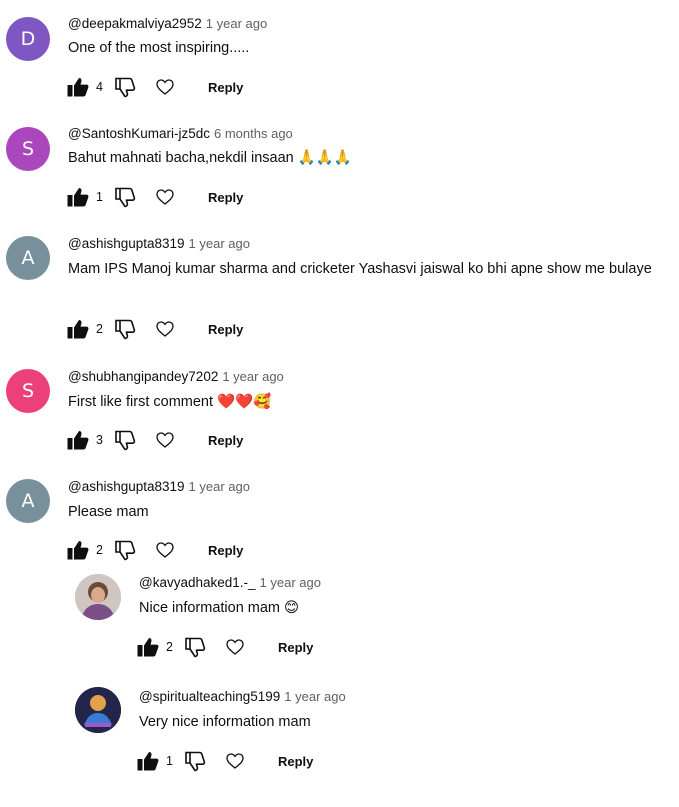 This screenshot has width=679, height=807. What do you see at coordinates (170, 402) in the screenshot?
I see `comment-text: First like first comment ❤️❤️🥰` at bounding box center [170, 402].